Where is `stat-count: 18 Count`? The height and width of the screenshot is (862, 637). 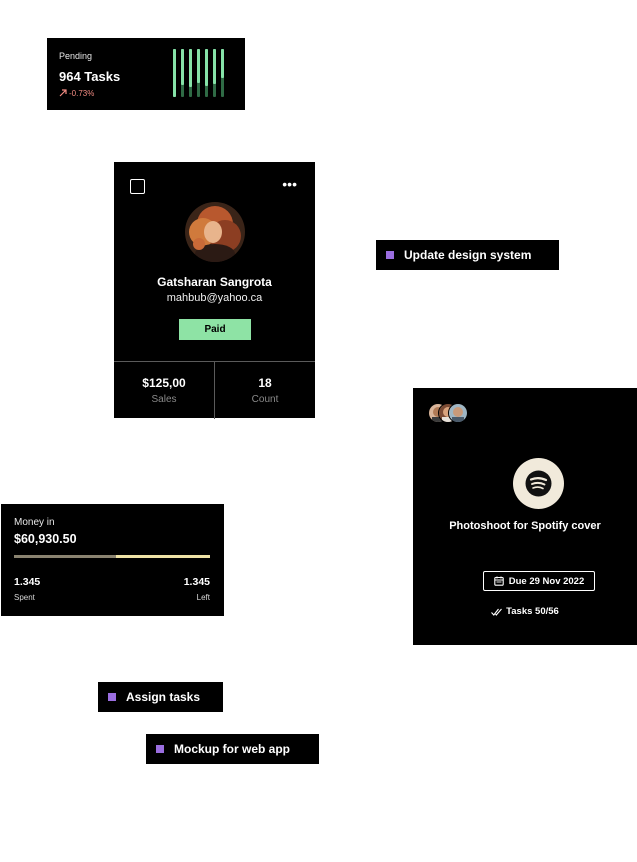
stat-count: 18 Count is located at coordinates (264, 390).